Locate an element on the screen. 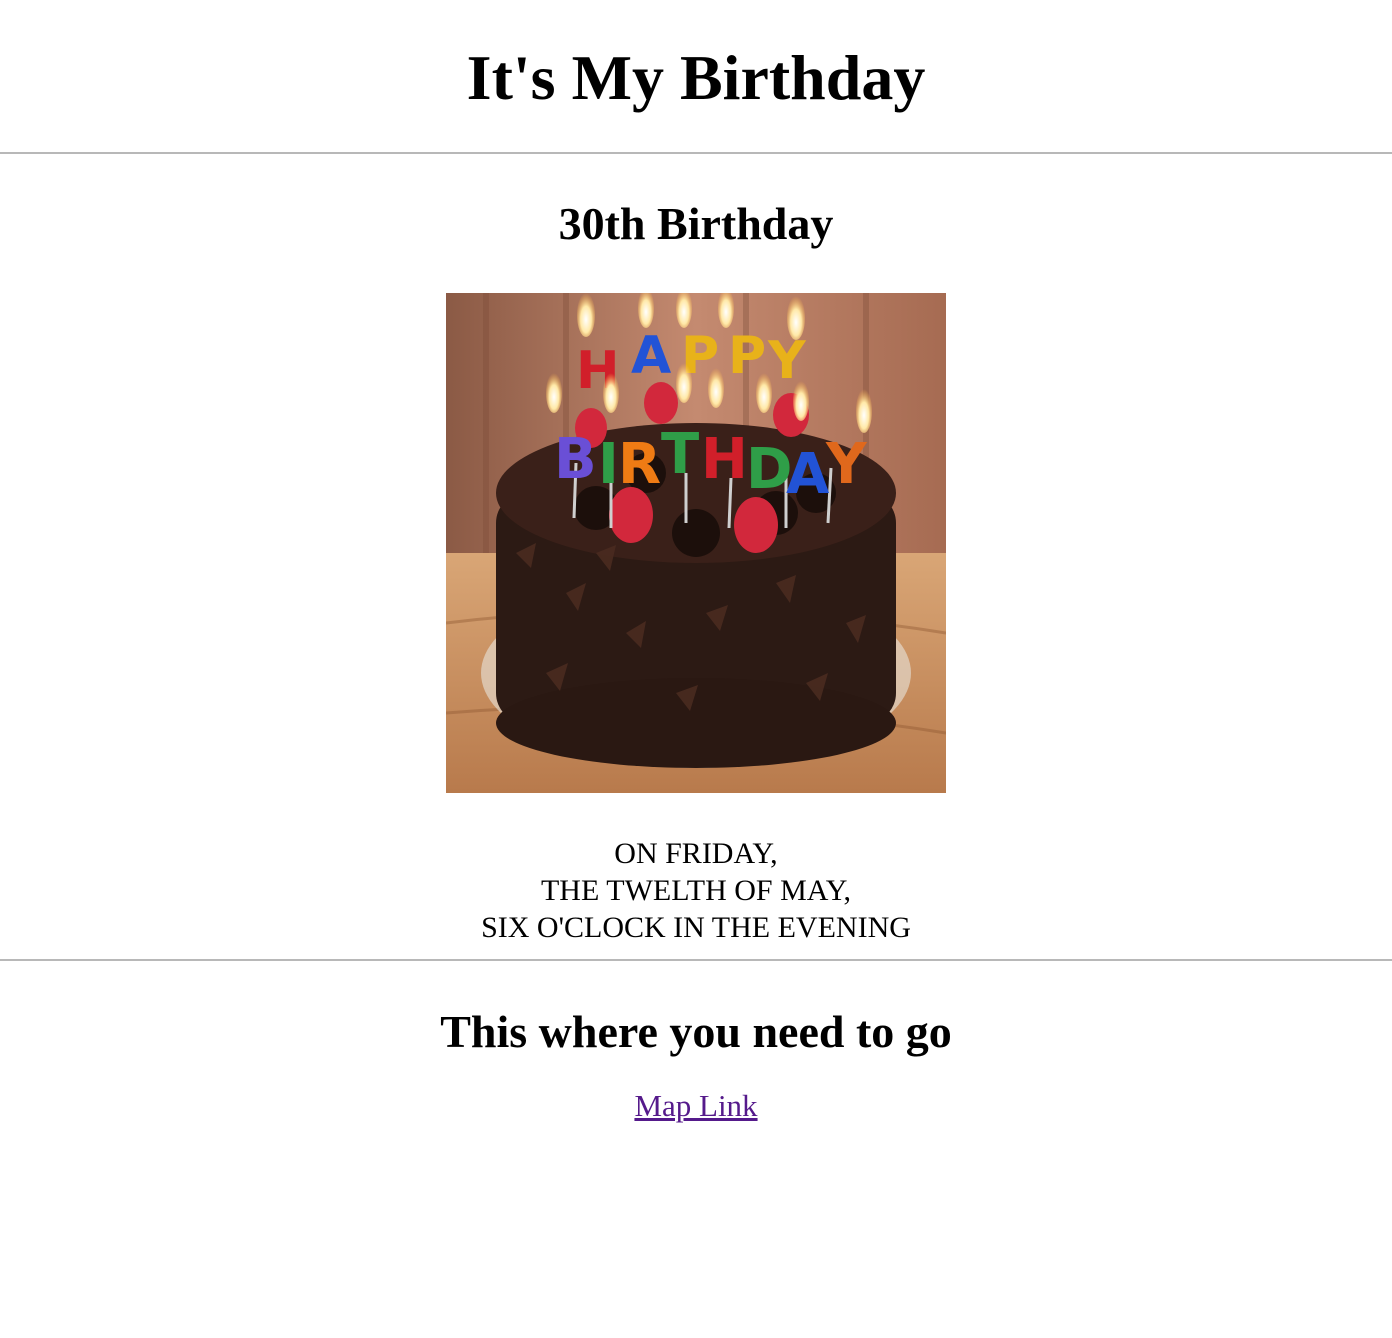 The width and height of the screenshot is (1392, 1338). svg-text: H is located at coordinates (724, 459).